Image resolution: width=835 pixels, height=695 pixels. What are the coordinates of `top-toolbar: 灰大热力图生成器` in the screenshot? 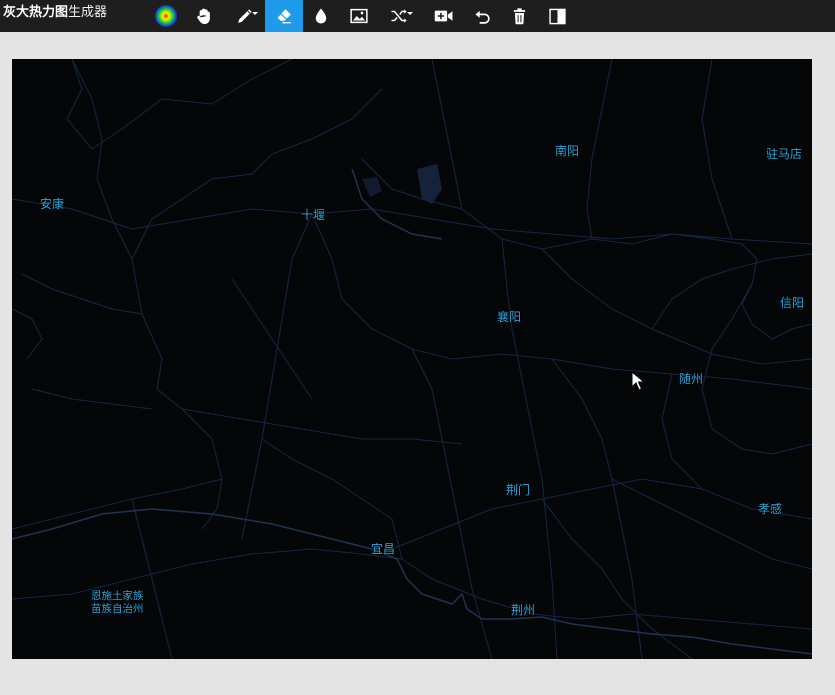 It's located at (417, 16).